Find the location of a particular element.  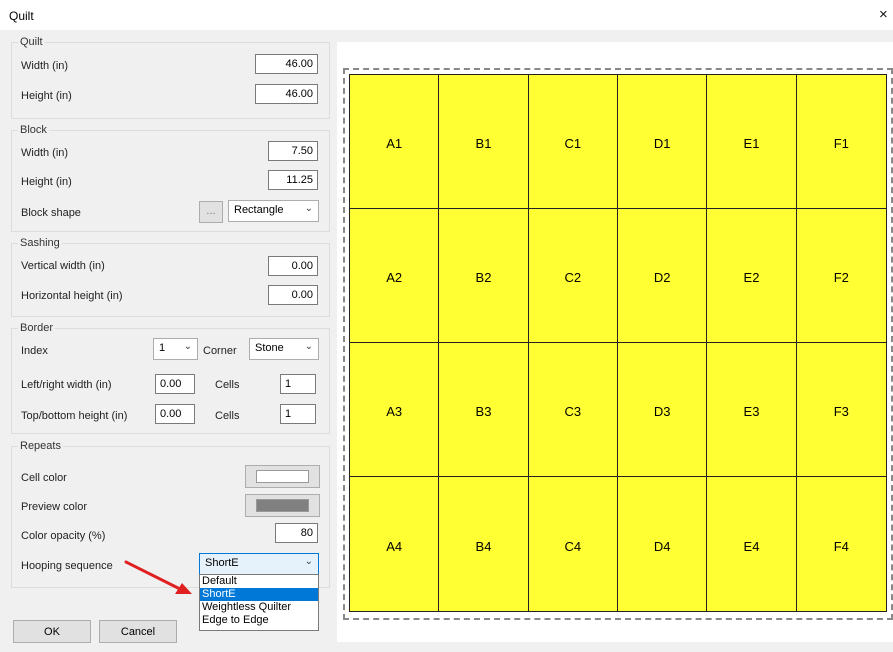

cell-color-swatch is located at coordinates (282, 476).